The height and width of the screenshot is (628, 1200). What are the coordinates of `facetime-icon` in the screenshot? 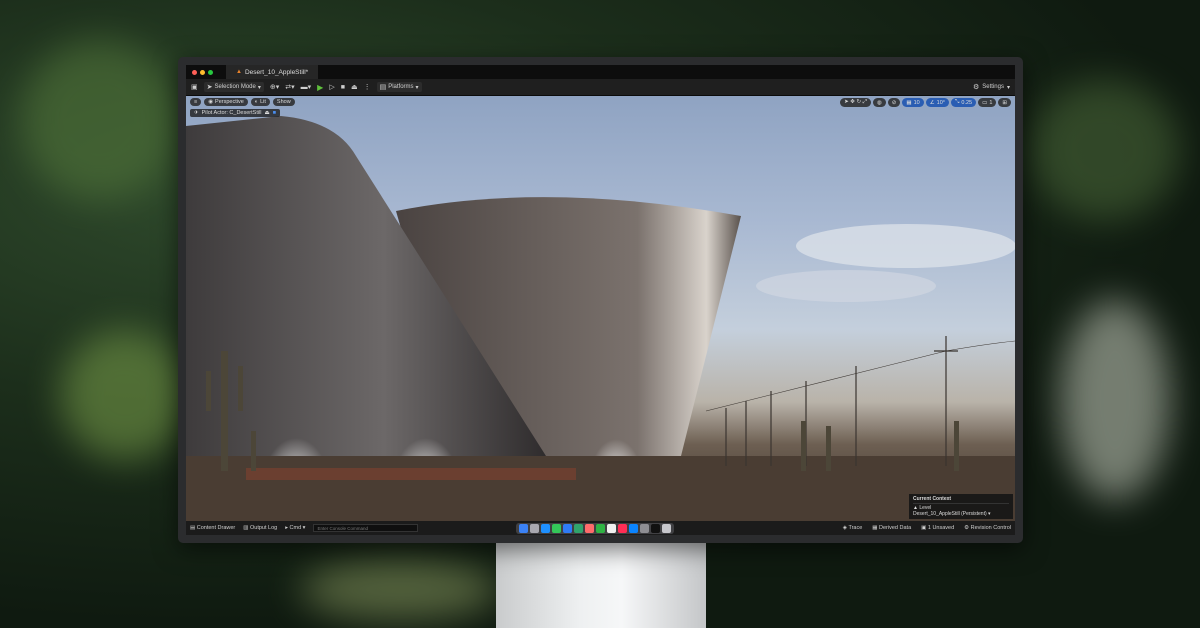 It's located at (601, 528).